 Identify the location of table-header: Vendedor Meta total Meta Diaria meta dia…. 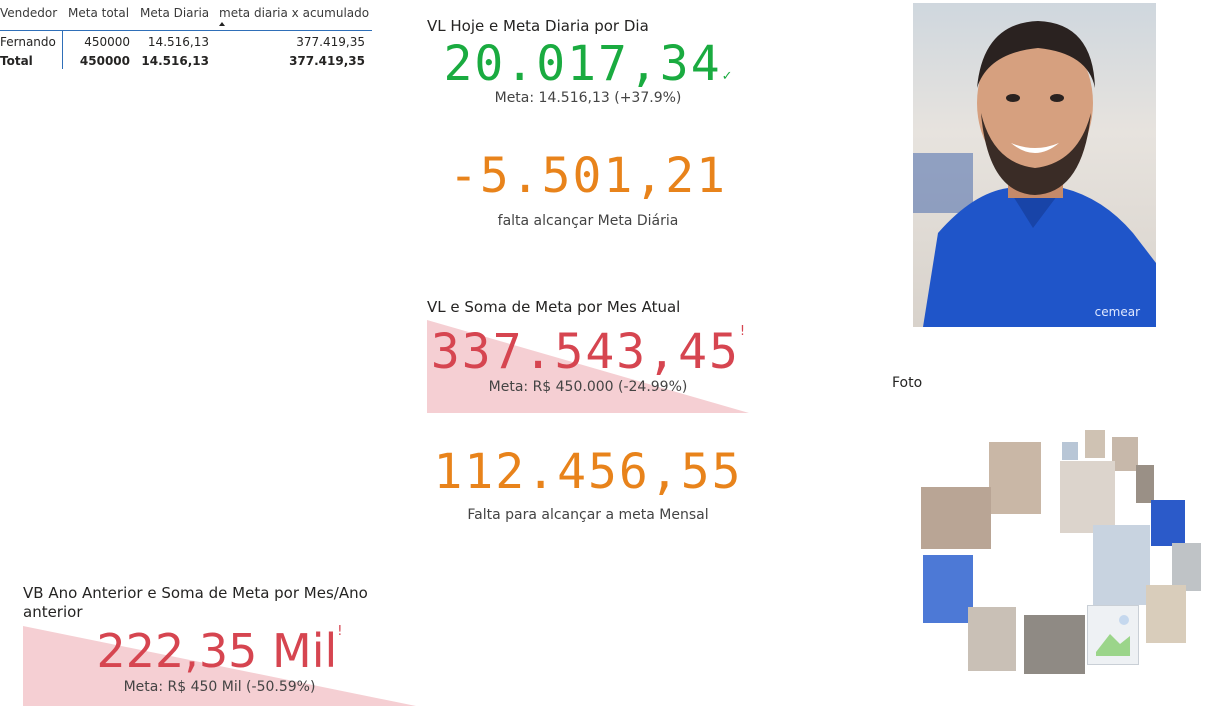
(186, 17).